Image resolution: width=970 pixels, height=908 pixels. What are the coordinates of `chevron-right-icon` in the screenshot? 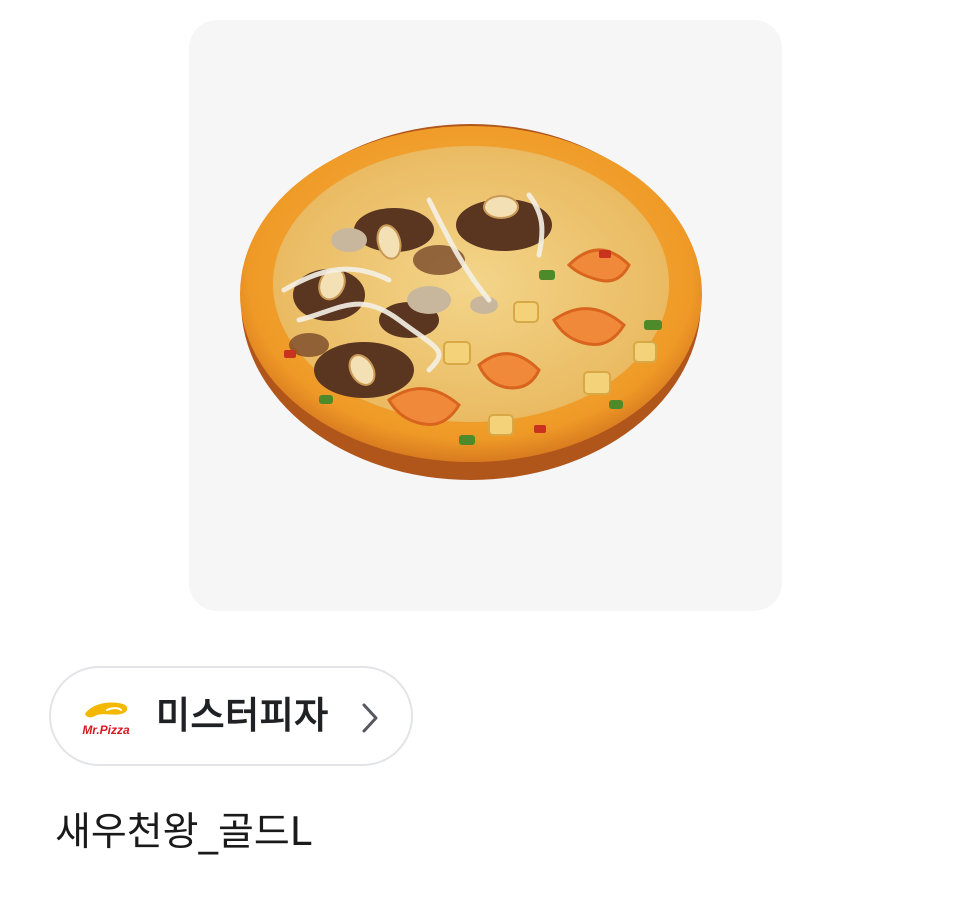 It's located at (370, 718).